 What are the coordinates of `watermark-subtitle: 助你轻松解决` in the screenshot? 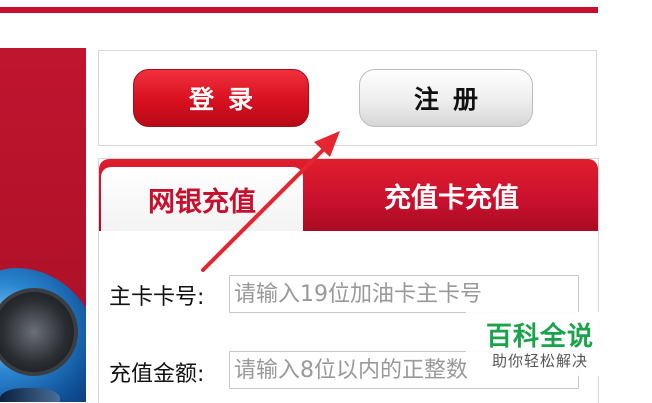 It's located at (540, 361).